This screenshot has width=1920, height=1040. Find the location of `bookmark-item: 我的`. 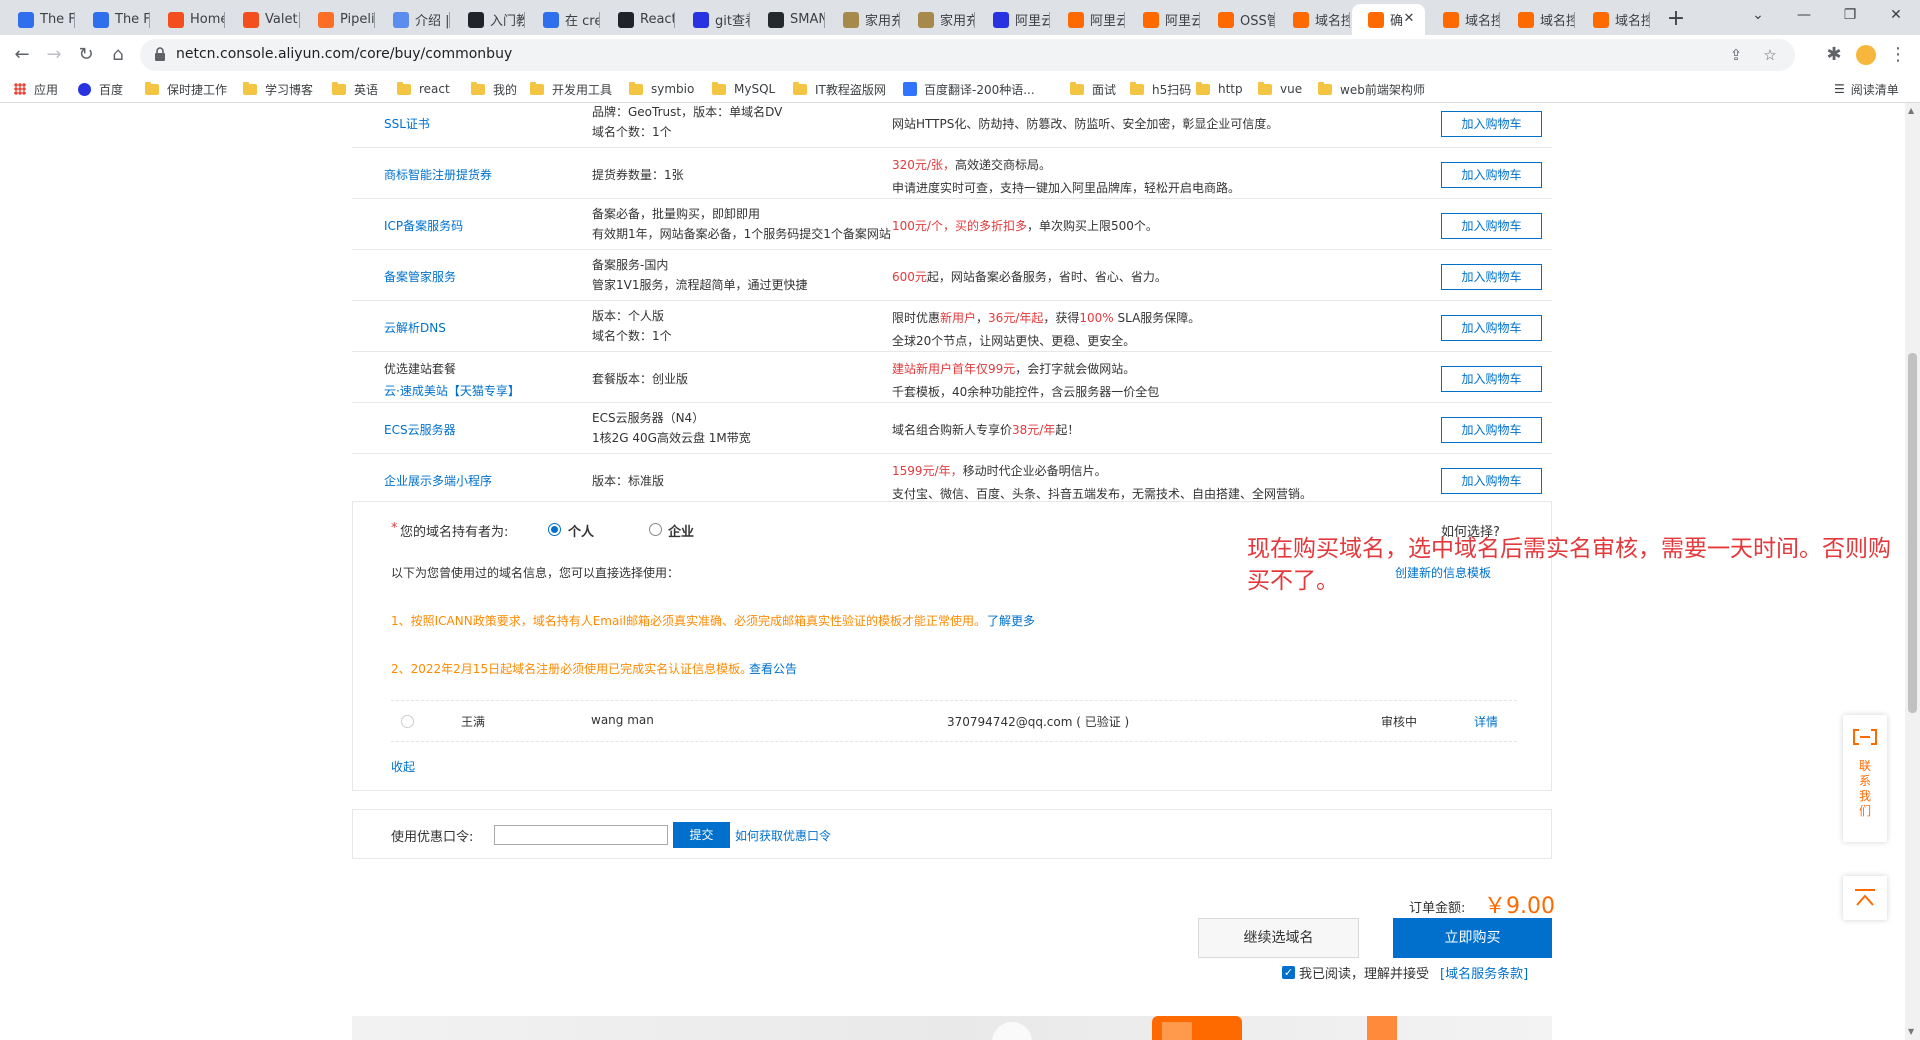

bookmark-item: 我的 is located at coordinates (494, 89).